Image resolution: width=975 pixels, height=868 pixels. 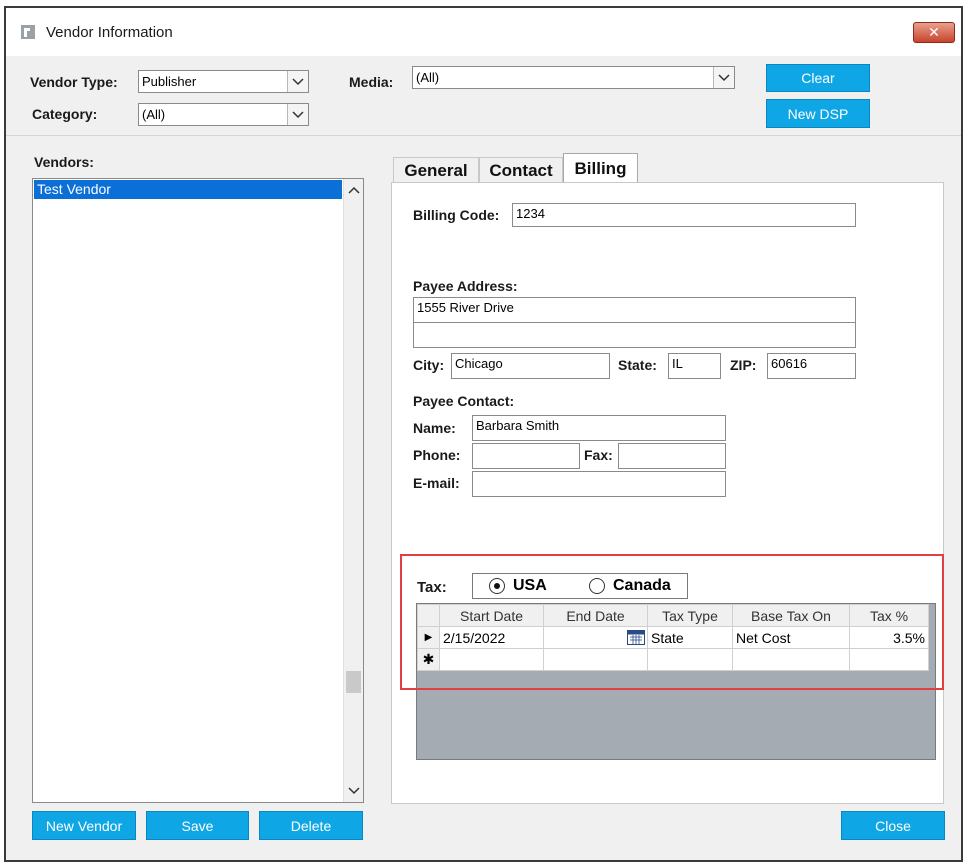 I want to click on phone-label: Phone:, so click(x=437, y=455).